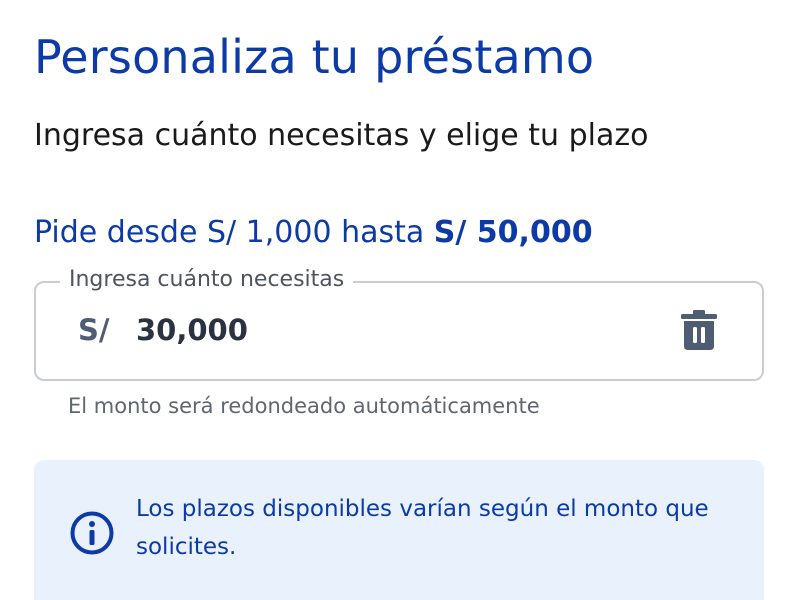 The height and width of the screenshot is (600, 800). I want to click on amount-field-label: Ingresa cuánto necesitas, so click(207, 279).